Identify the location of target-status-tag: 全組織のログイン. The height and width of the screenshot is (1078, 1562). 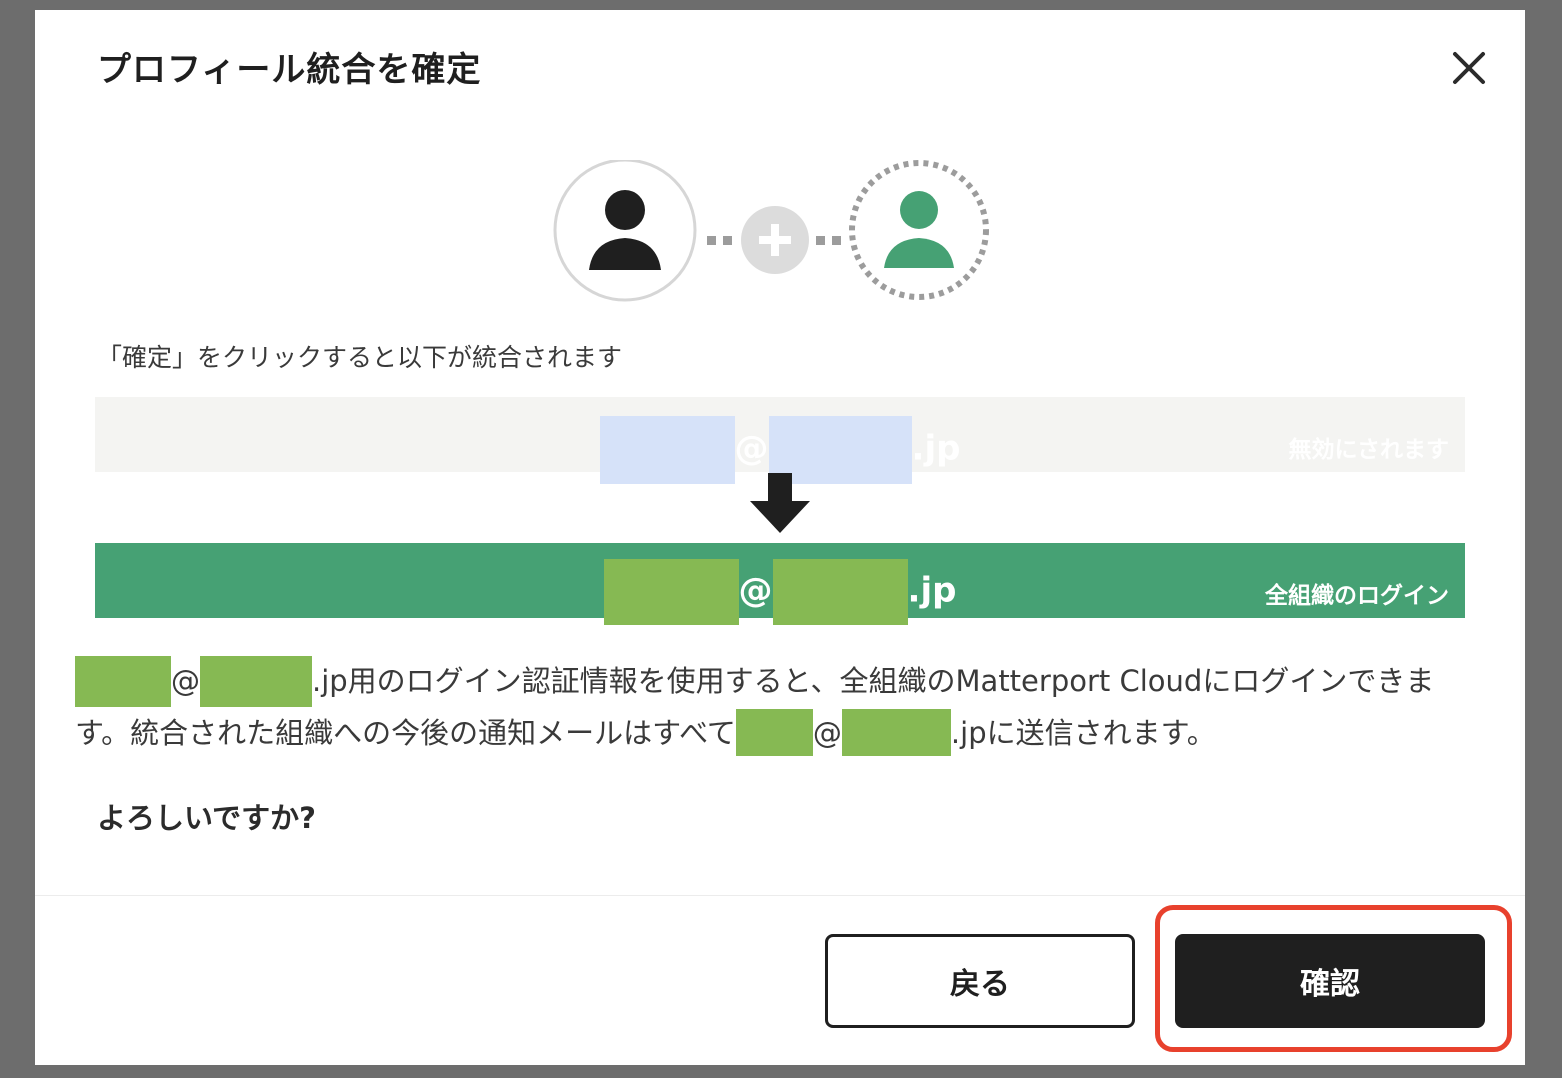
(1357, 596).